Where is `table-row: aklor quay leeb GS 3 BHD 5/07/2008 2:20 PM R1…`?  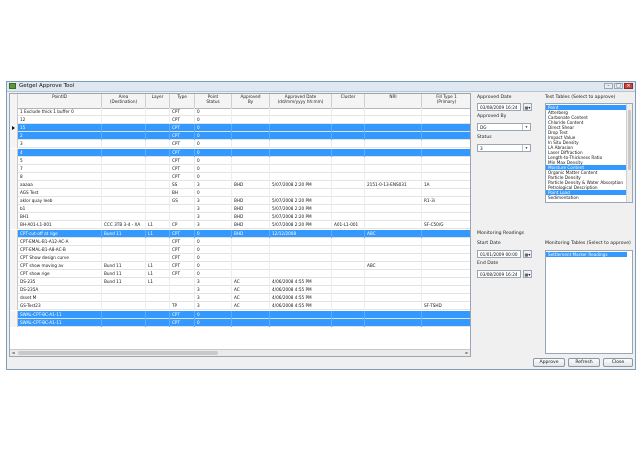
table-row: aklor quay leeb GS 3 BHD 5/07/2008 2:20 PM R1… is located at coordinates (240, 201).